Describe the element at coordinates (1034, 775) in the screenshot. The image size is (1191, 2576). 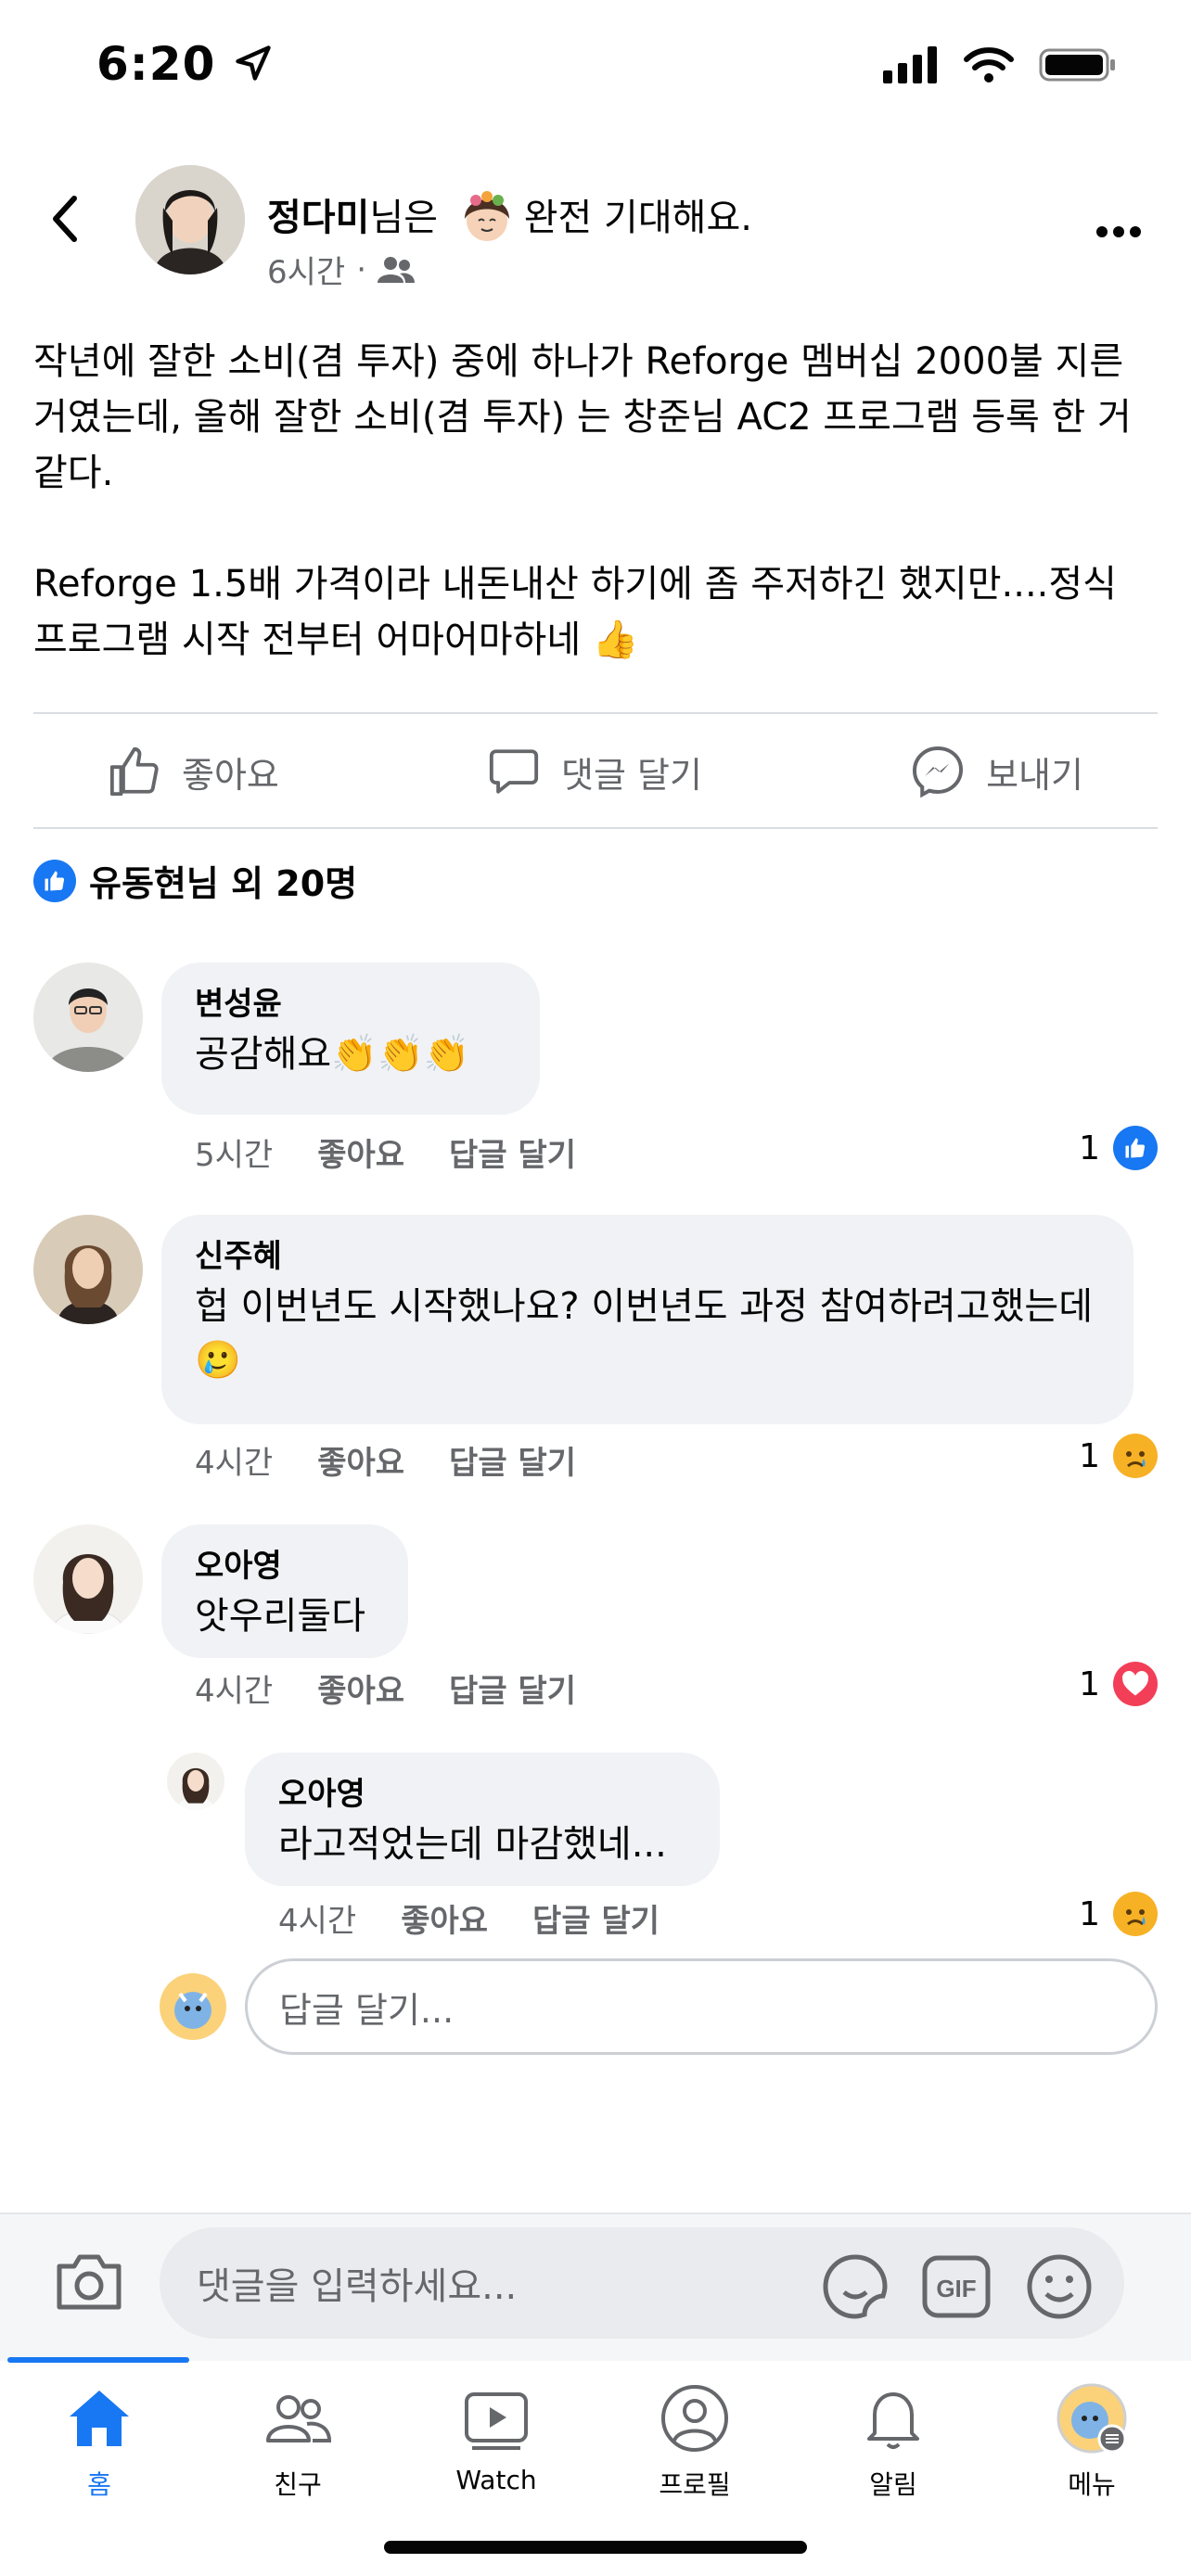
I see `send-action-label: 보내기` at that location.